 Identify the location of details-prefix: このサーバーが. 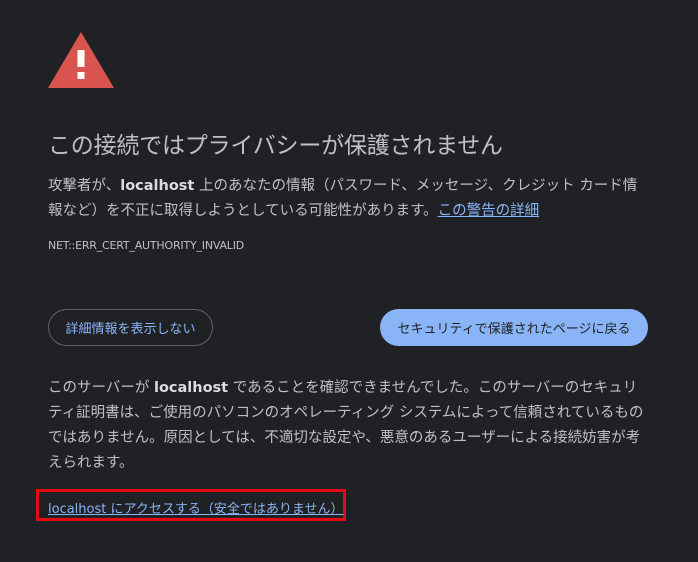
(101, 388).